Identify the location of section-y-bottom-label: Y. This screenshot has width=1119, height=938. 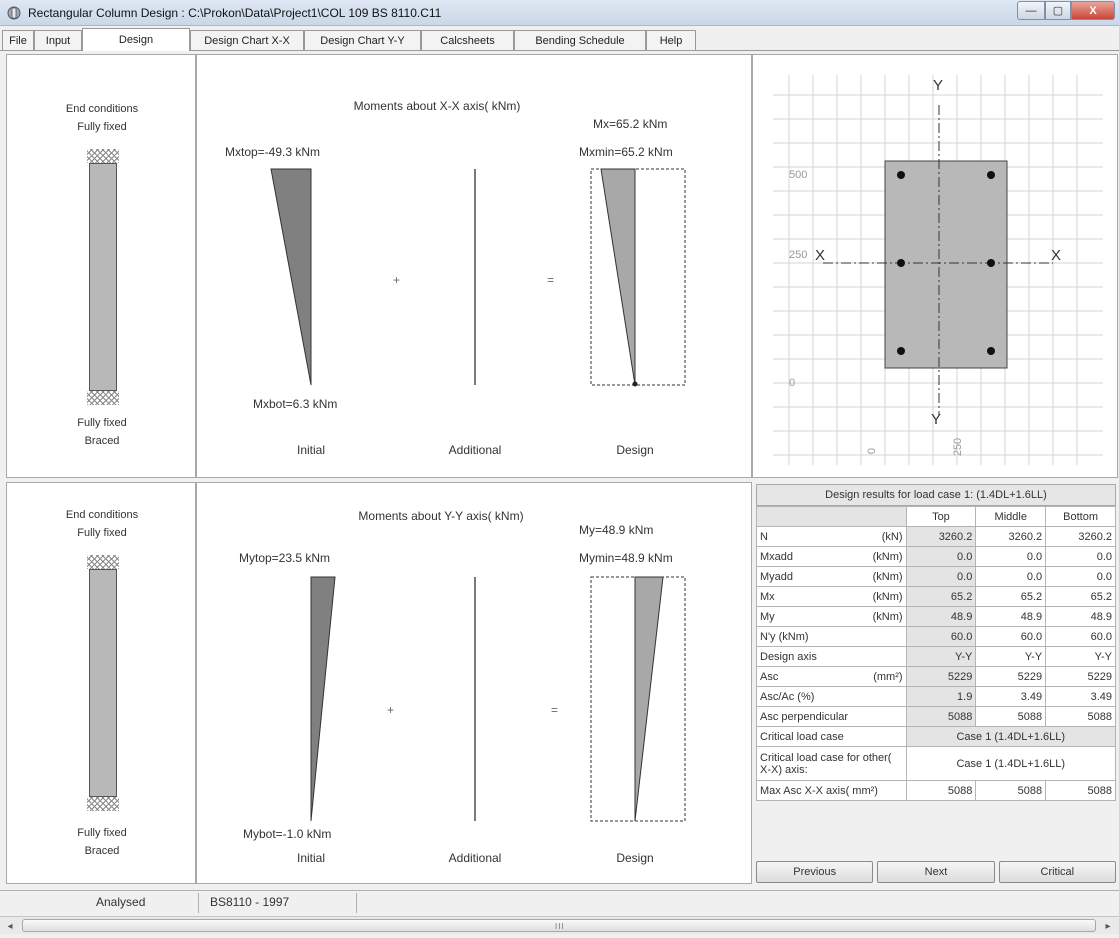
(936, 419).